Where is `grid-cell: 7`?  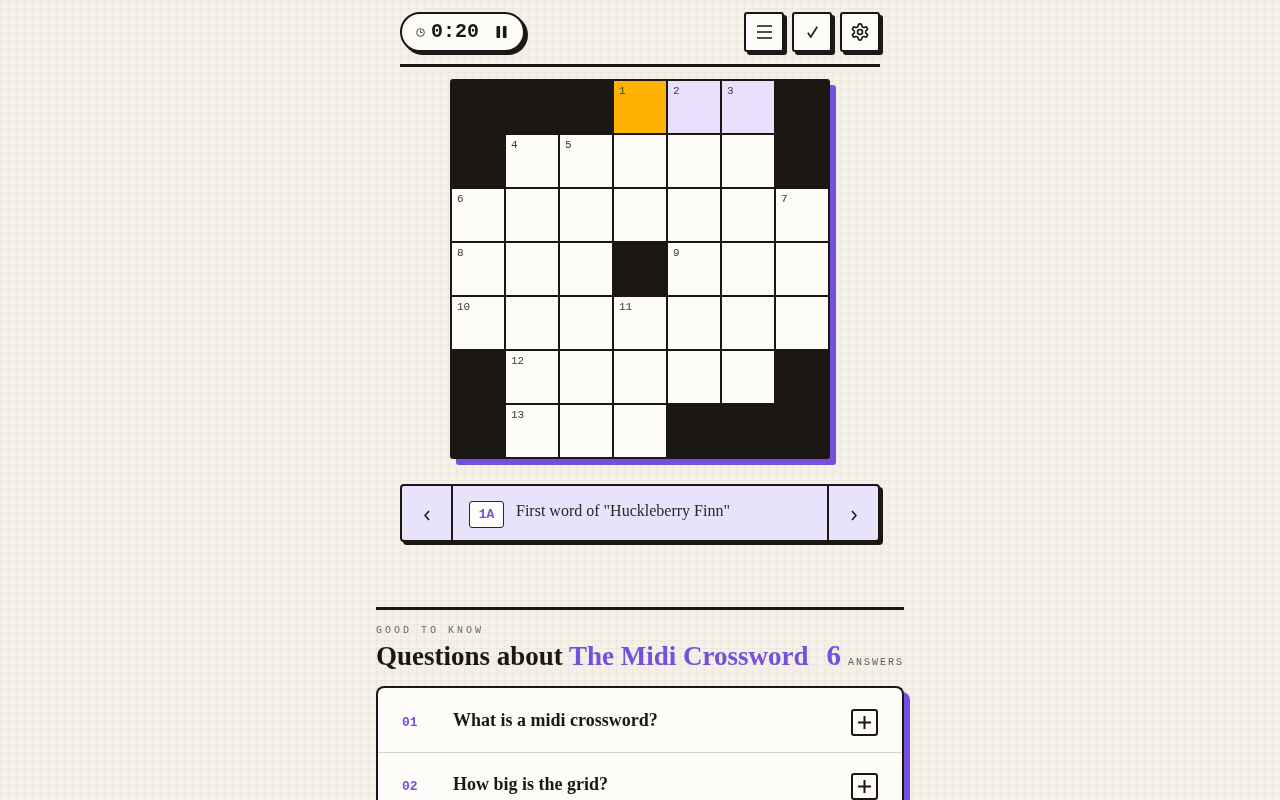 grid-cell: 7 is located at coordinates (802, 215).